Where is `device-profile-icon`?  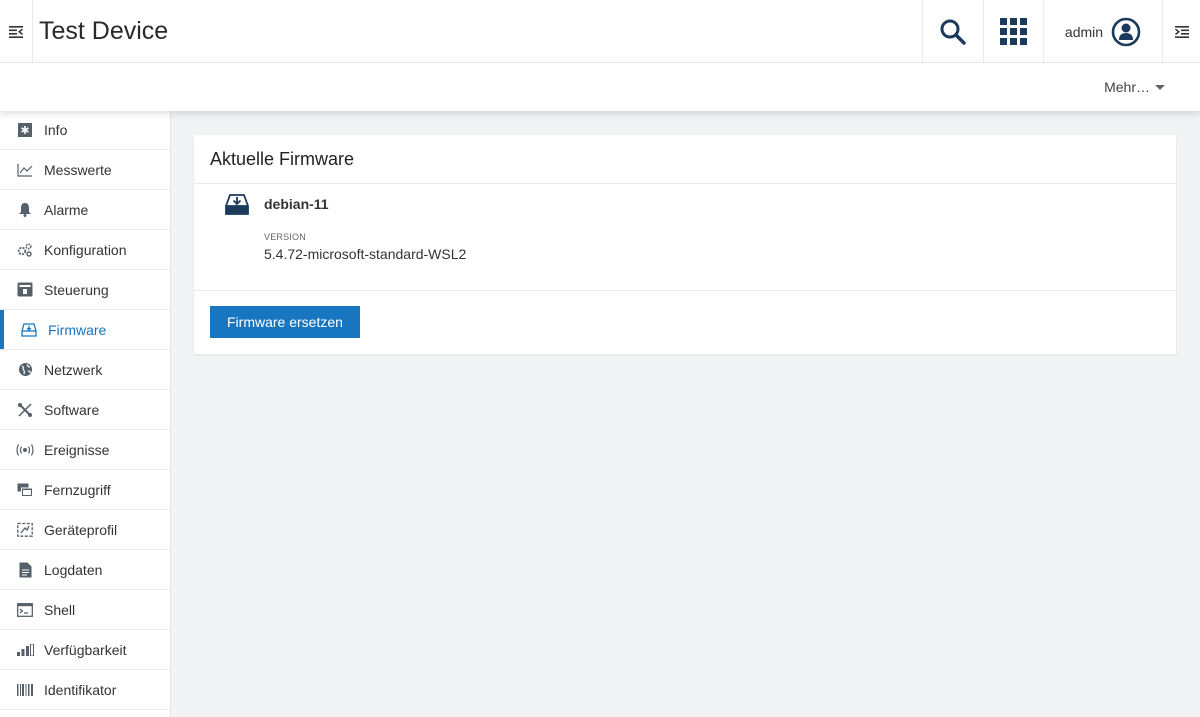
device-profile-icon is located at coordinates (25, 530).